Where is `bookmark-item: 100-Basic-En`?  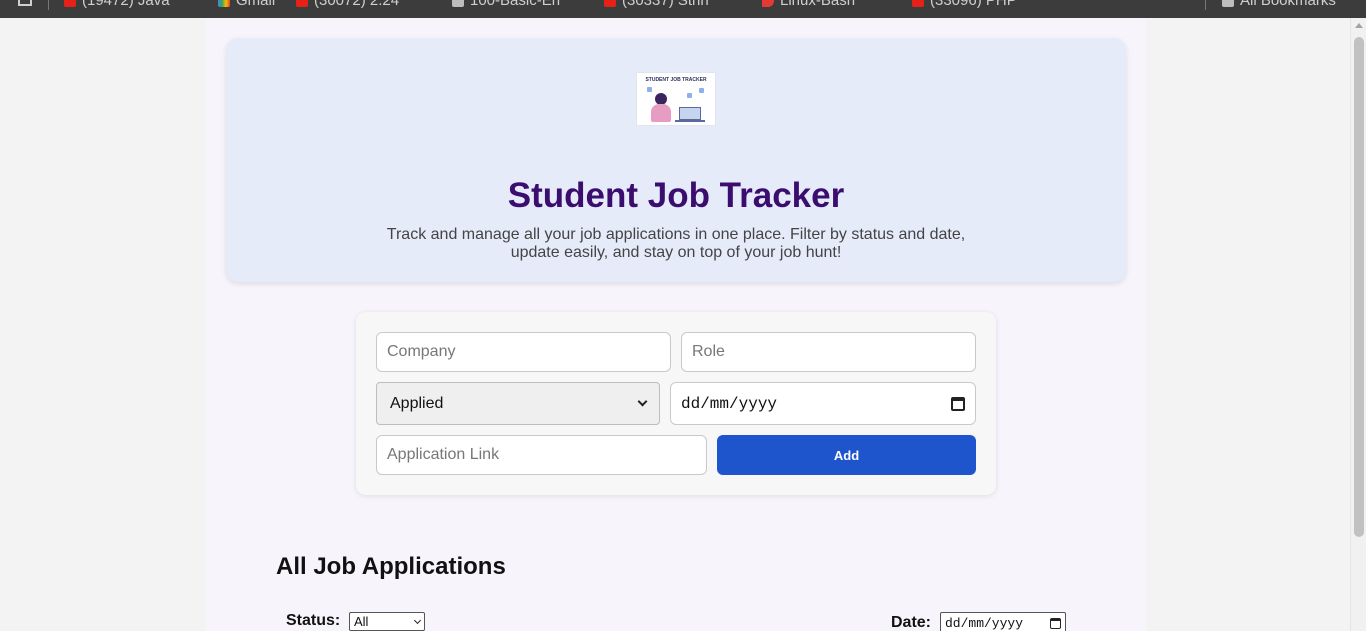 bookmark-item: 100-Basic-En is located at coordinates (506, 4).